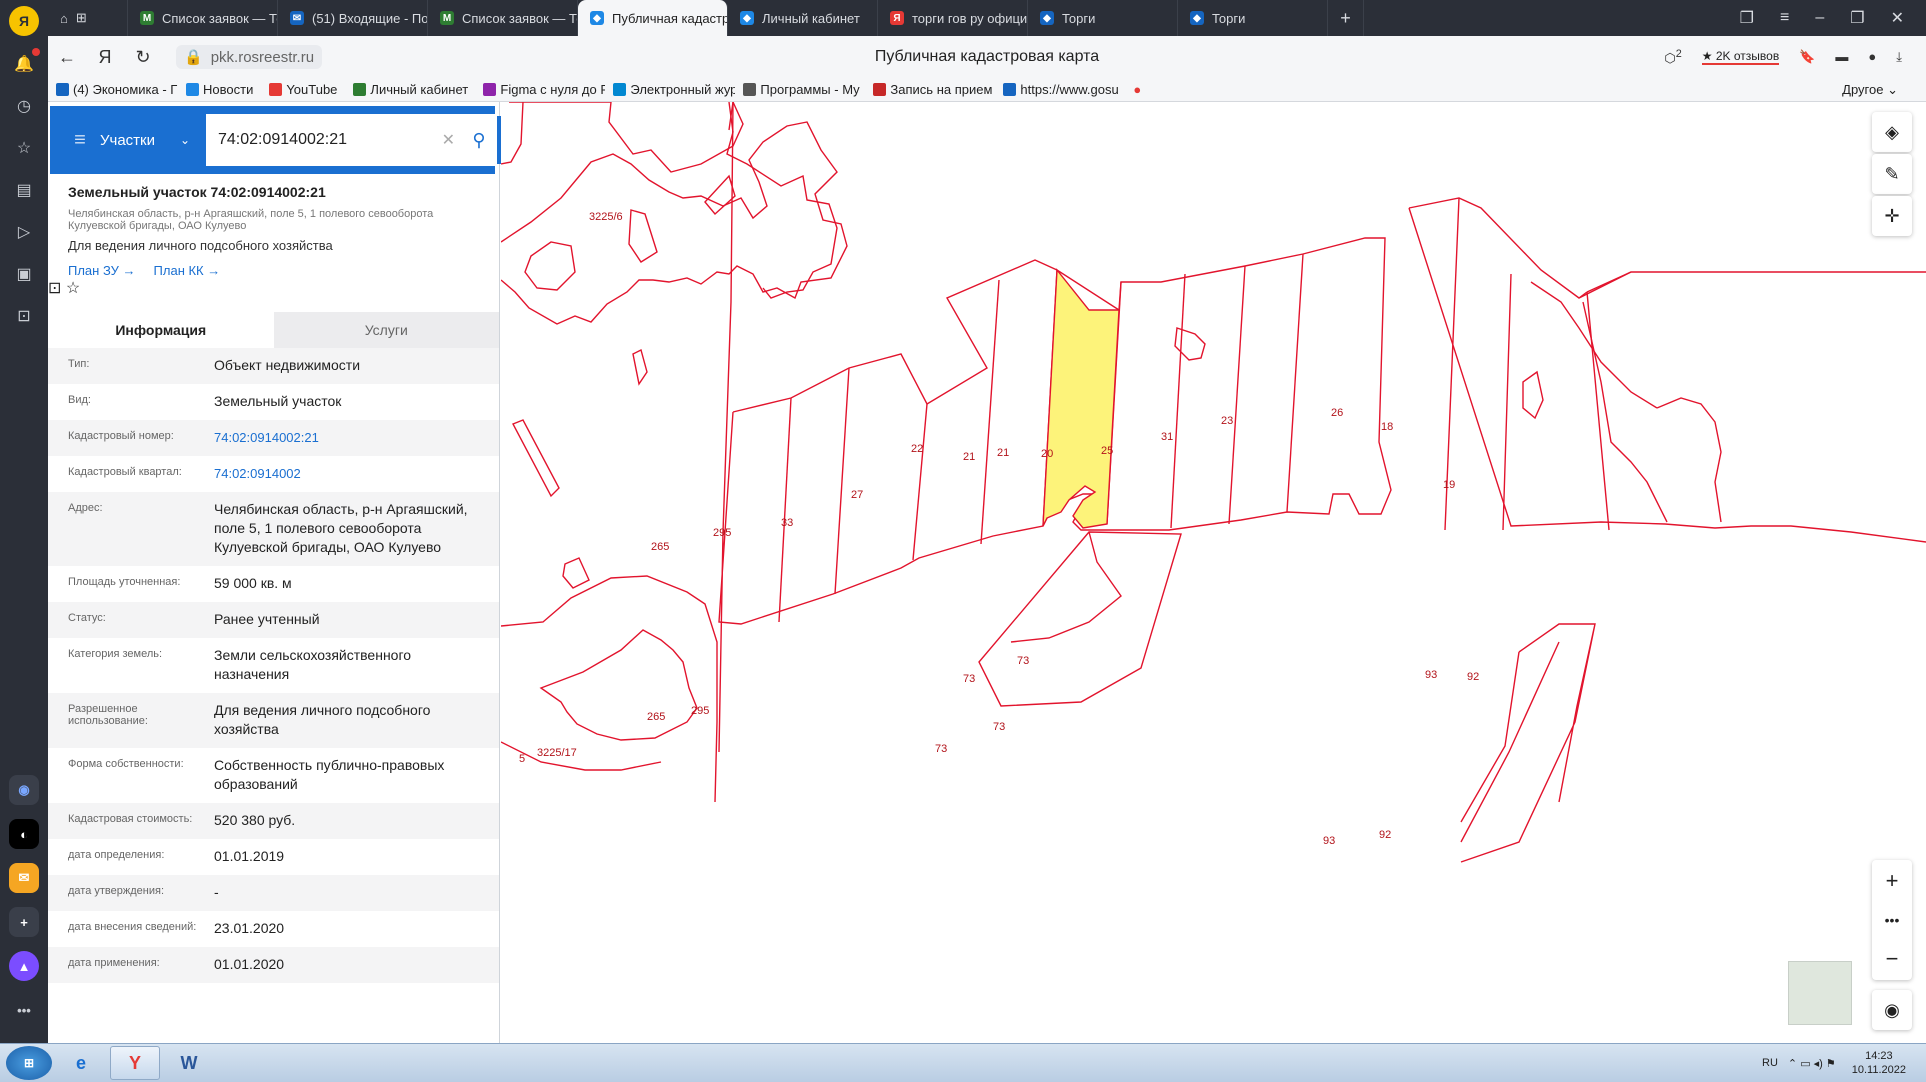 The height and width of the screenshot is (1082, 1926). What do you see at coordinates (249, 928) in the screenshot?
I see `attribute-value: 23.01.2020` at bounding box center [249, 928].